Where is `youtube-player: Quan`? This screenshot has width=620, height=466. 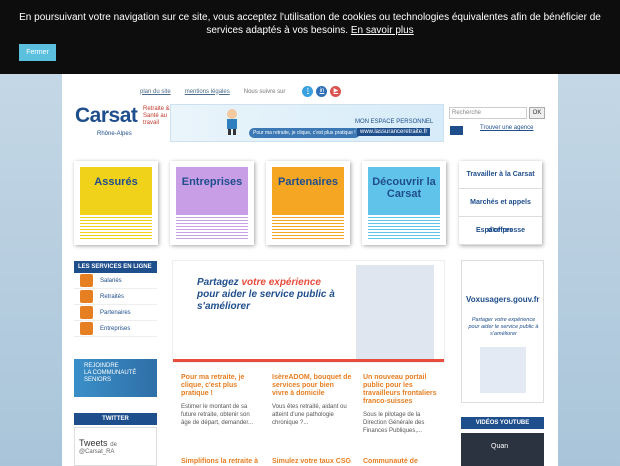 youtube-player: Quan is located at coordinates (502, 449).